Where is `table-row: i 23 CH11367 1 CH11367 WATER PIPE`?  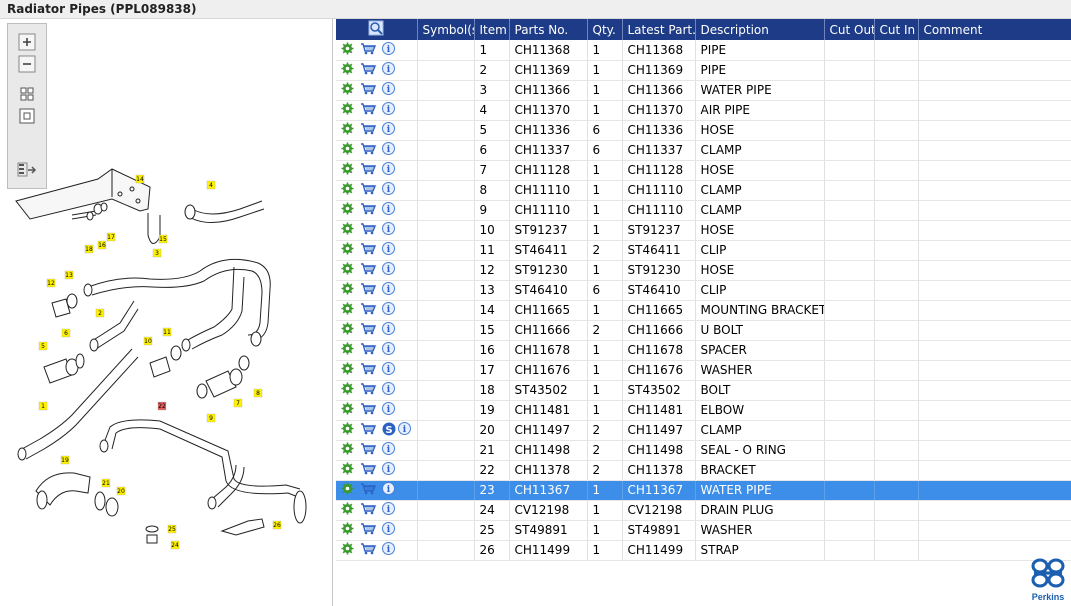 table-row: i 23 CH11367 1 CH11367 WATER PIPE is located at coordinates (703, 490).